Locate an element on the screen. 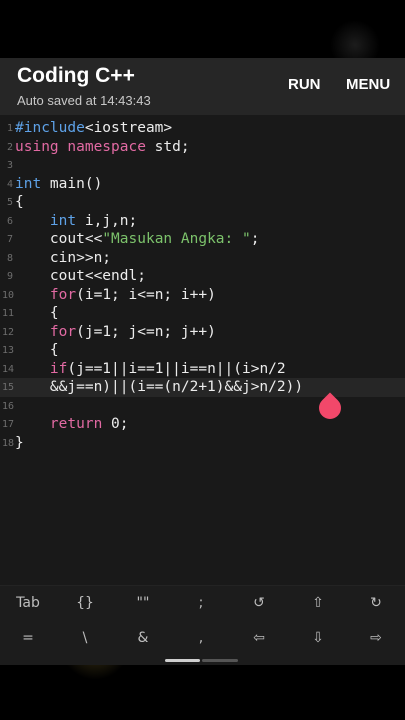 The image size is (405, 720). scroll-indicator-track is located at coordinates (220, 660).